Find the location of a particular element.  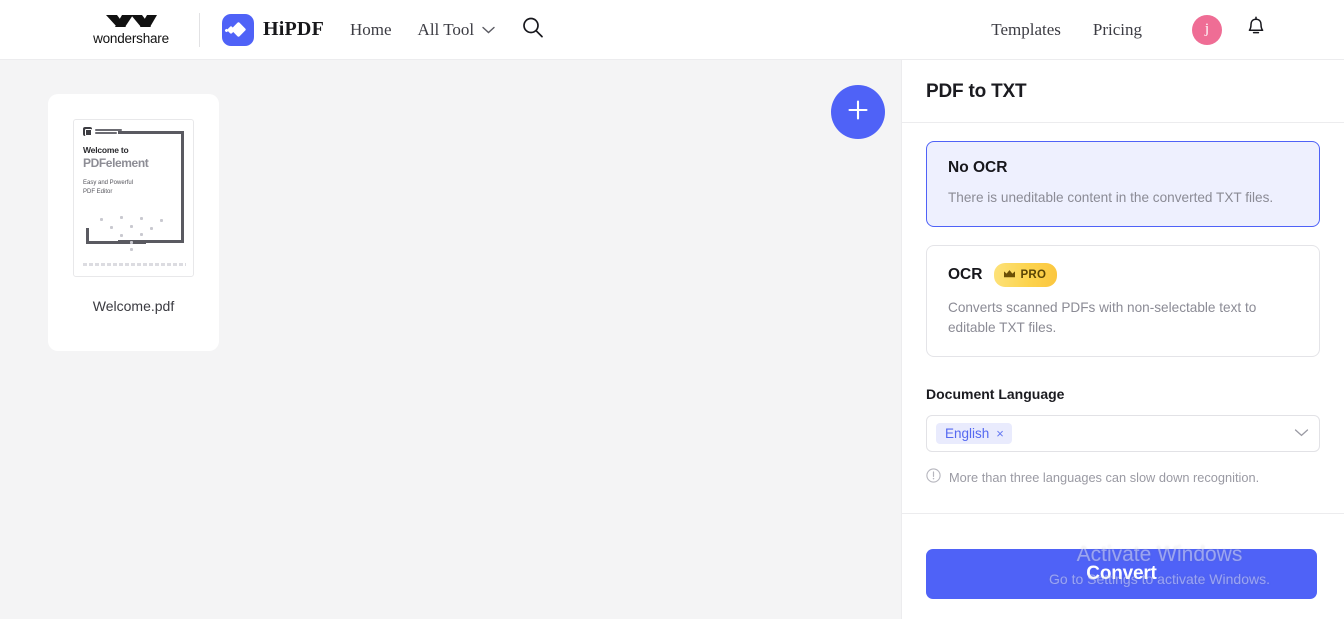

nav-item-all-tool: All Tool is located at coordinates (457, 30).